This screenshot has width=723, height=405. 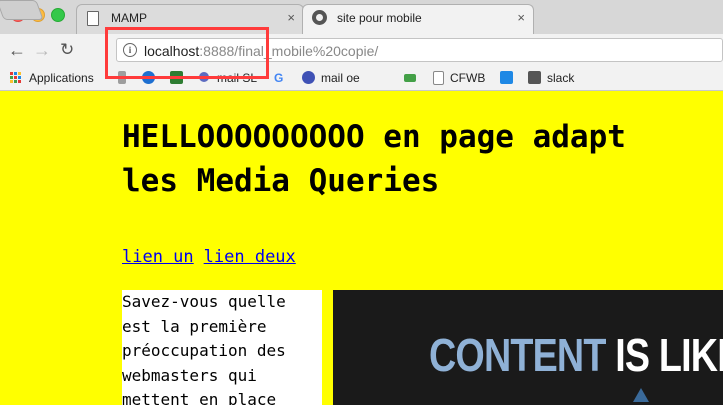 What do you see at coordinates (17, 50) in the screenshot?
I see `back-button: ←` at bounding box center [17, 50].